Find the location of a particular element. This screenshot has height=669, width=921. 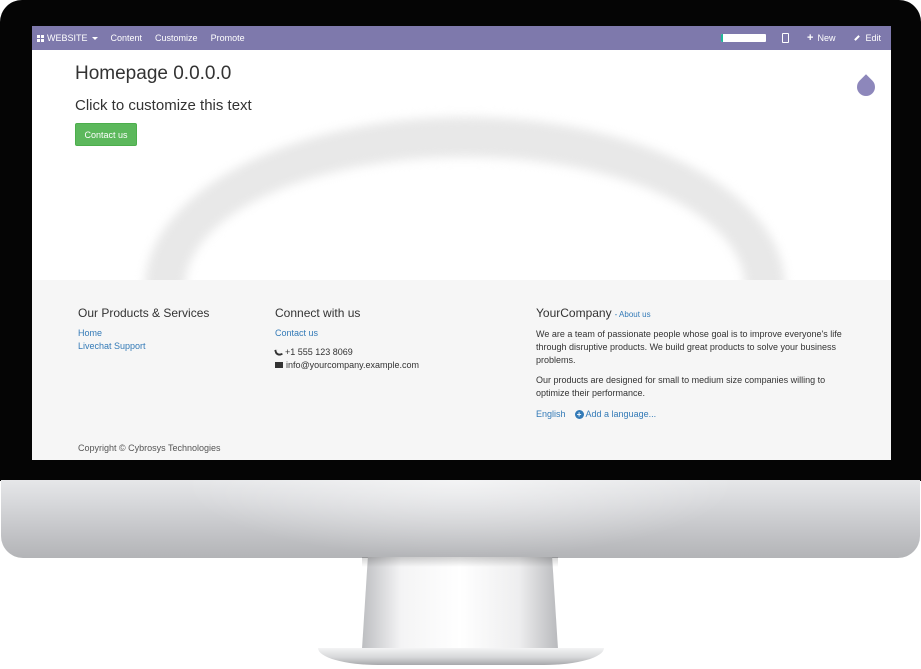

loading-progress-bar is located at coordinates (744, 38).